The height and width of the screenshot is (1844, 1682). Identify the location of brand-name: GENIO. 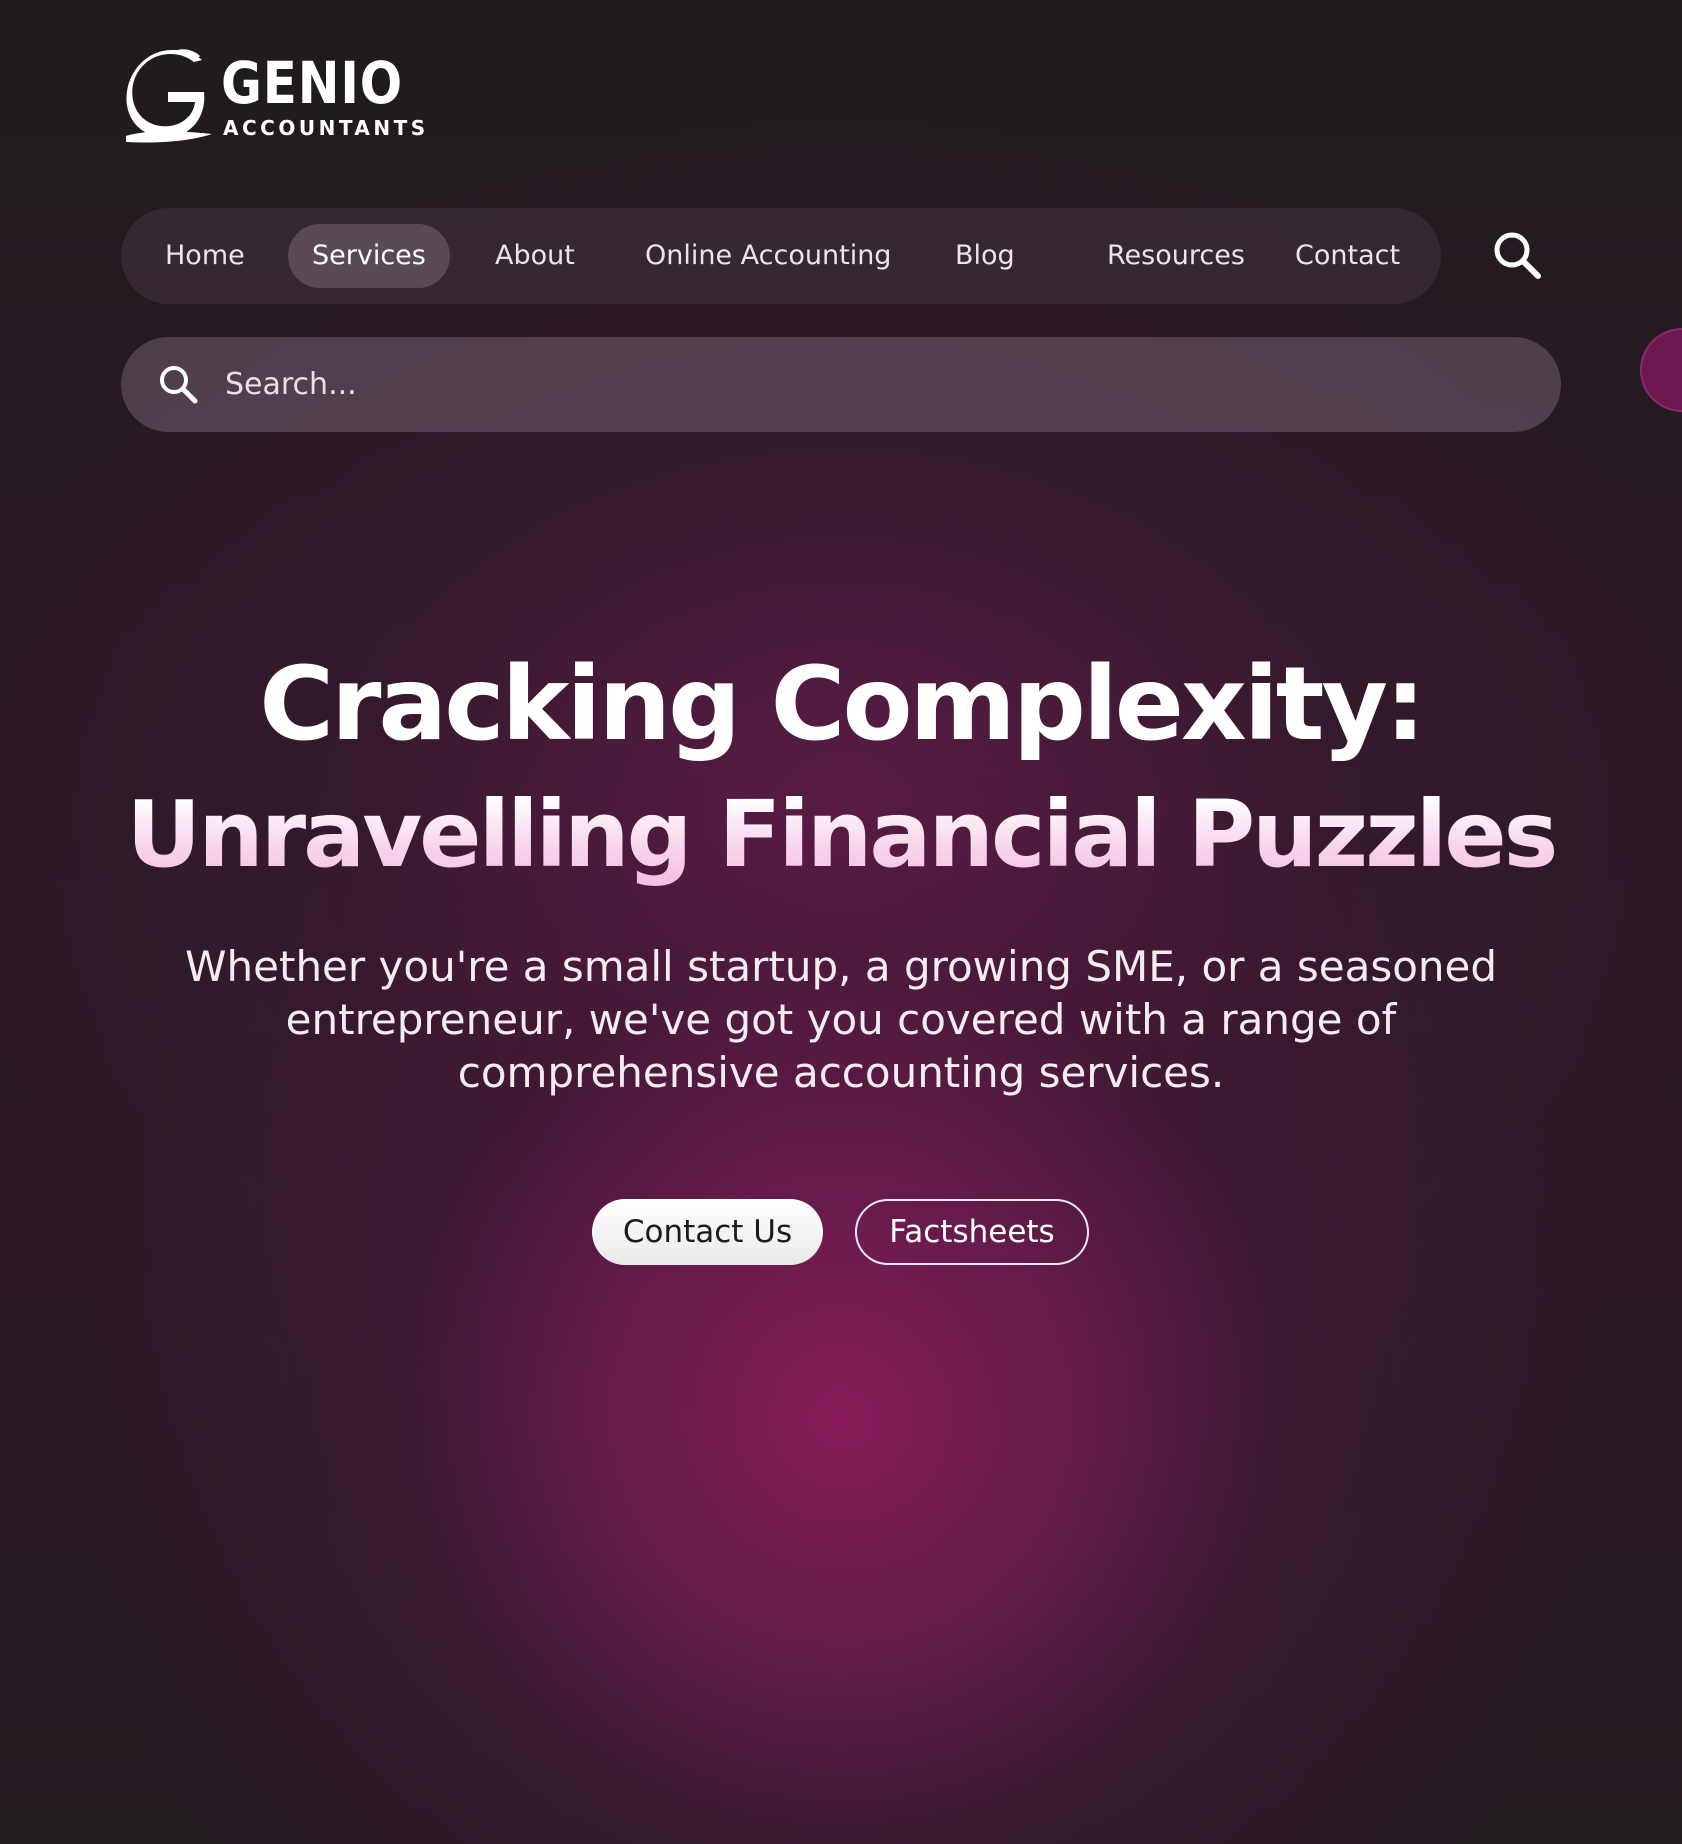
(312, 83).